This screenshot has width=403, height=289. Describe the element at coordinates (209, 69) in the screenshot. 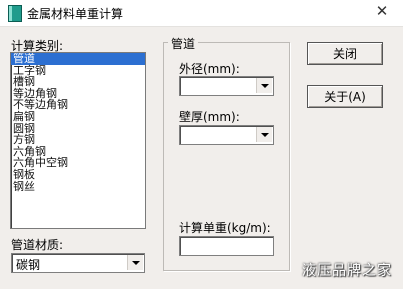

I see `outer-diameter-label: 外径(mm):` at that location.